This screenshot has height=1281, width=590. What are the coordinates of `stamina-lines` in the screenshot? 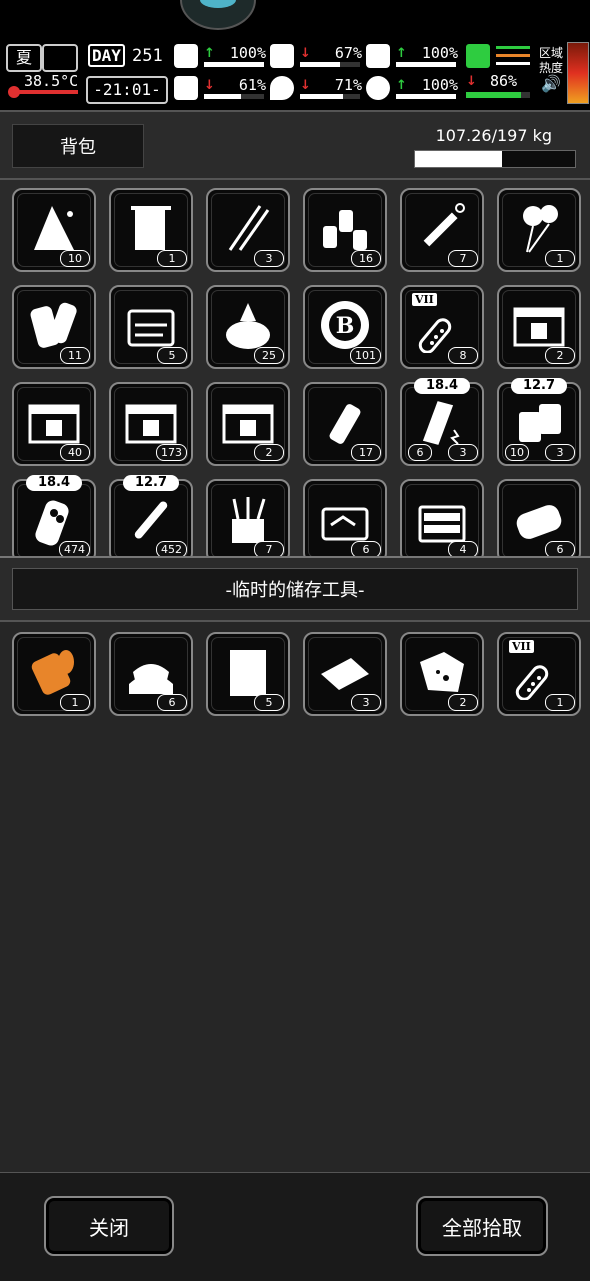 It's located at (513, 56).